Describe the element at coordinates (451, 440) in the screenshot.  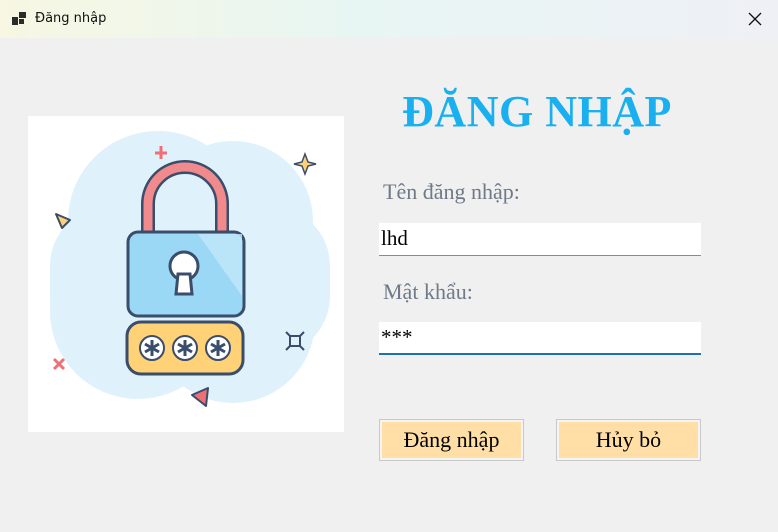
I see `login-button: Đăng nhập` at that location.